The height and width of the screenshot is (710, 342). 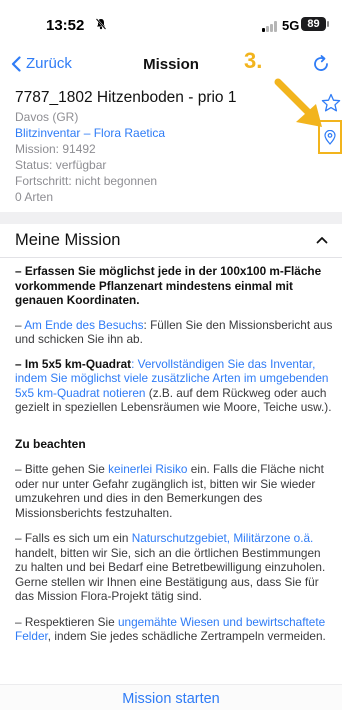 I want to click on mission-location: Davos (GR), so click(x=47, y=117).